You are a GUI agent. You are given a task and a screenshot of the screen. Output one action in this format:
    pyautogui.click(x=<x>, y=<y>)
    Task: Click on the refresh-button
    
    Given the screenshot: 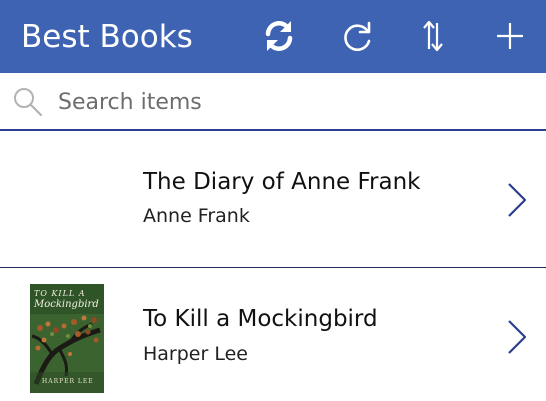 What is the action you would take?
    pyautogui.click(x=279, y=36)
    